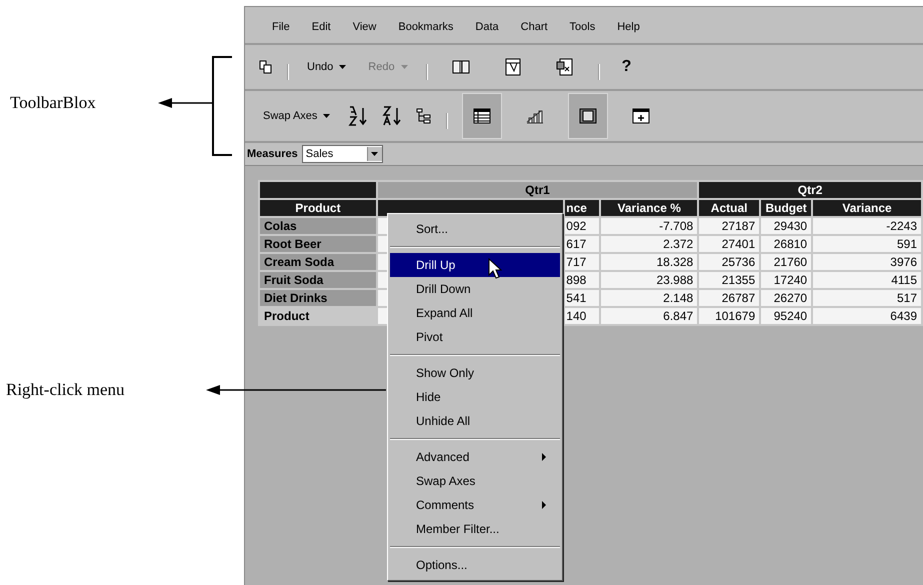 This screenshot has height=585, width=923. Describe the element at coordinates (582, 316) in the screenshot. I see `table-cell: 140` at that location.